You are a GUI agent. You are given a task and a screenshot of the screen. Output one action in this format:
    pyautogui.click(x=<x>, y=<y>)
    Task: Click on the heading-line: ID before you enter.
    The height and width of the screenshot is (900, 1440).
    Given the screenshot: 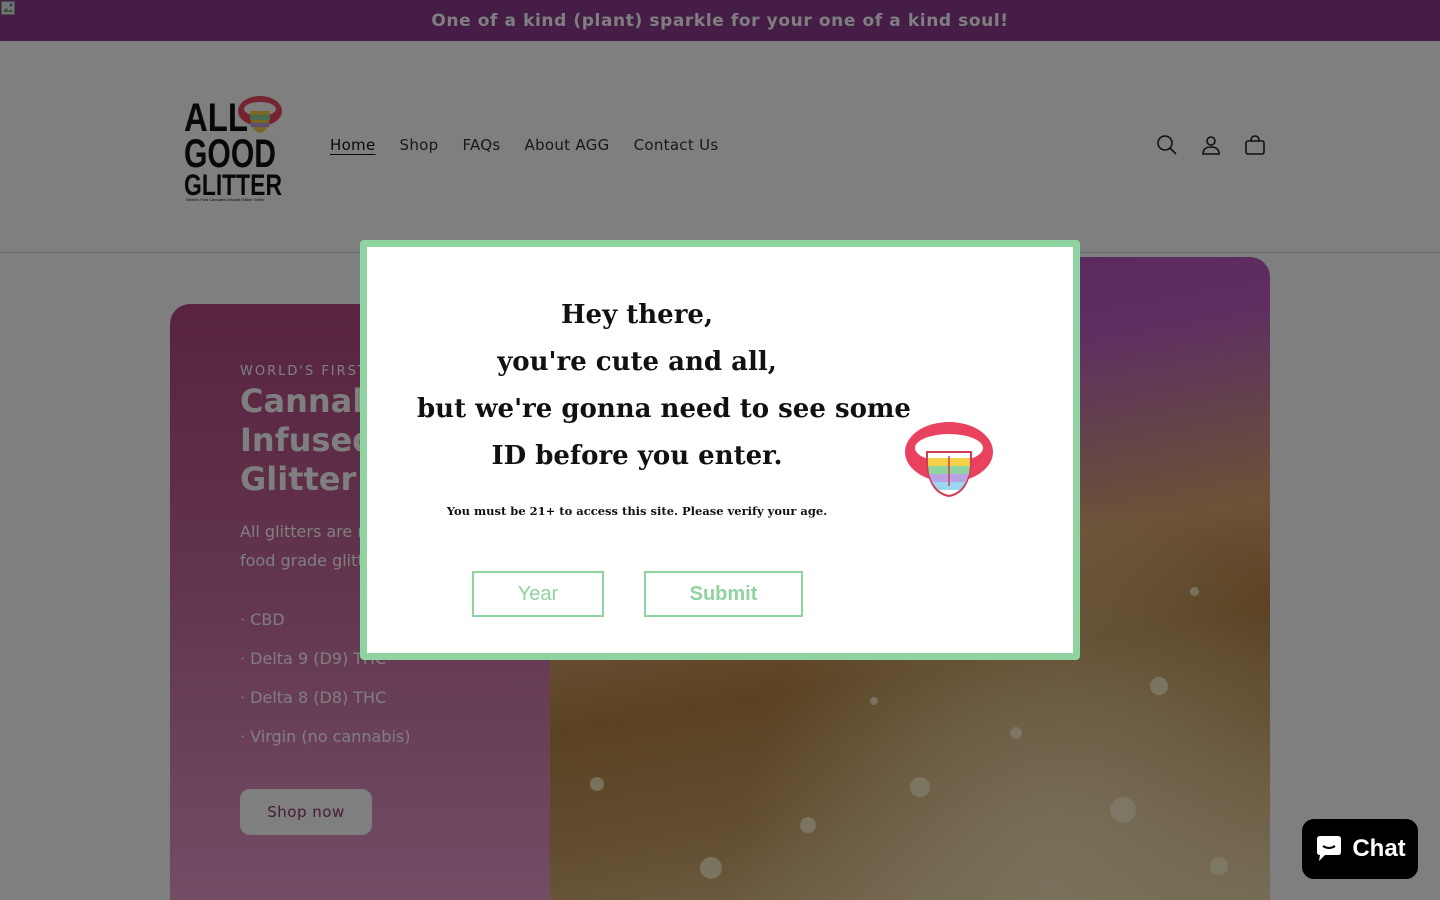 What is the action you would take?
    pyautogui.click(x=637, y=456)
    